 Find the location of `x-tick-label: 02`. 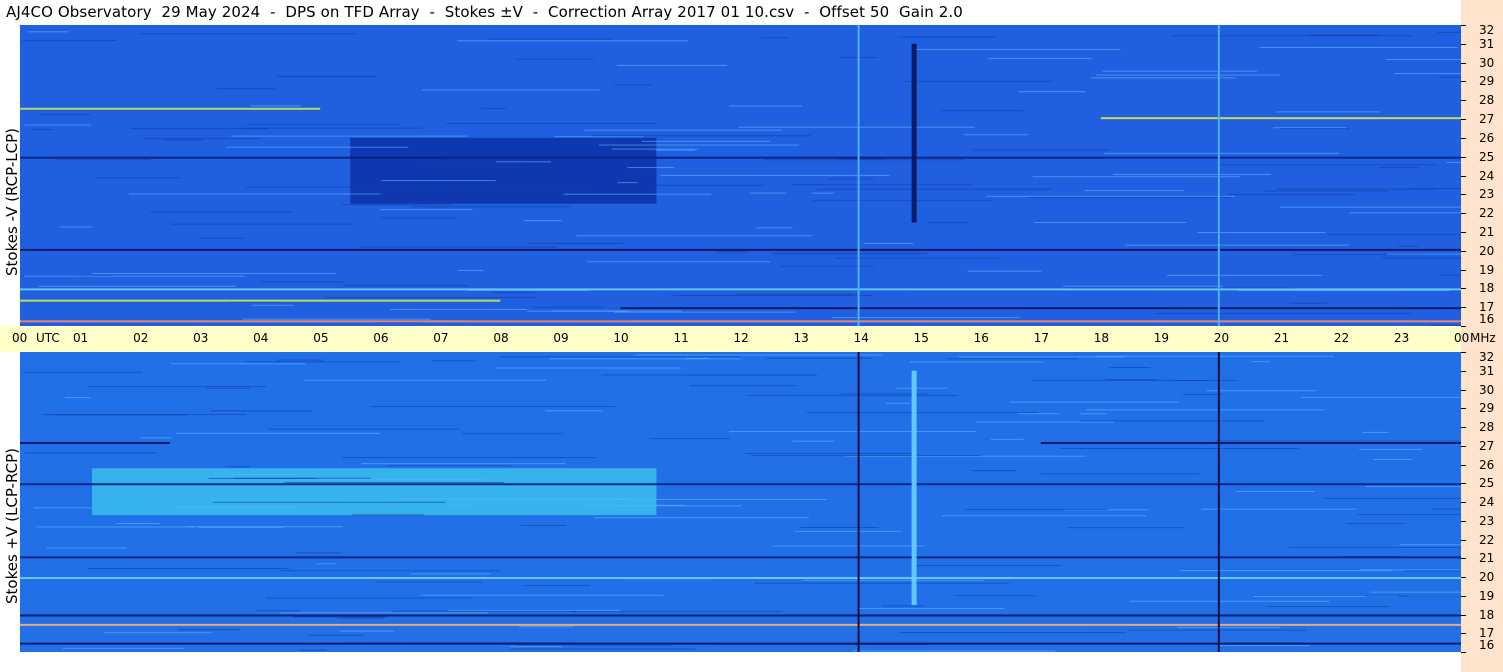

x-tick-label: 02 is located at coordinates (141, 338).